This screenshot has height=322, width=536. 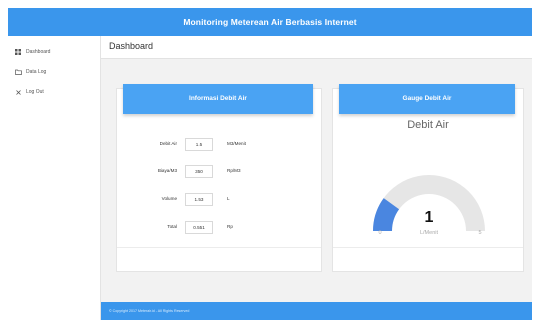 I want to click on sidebar-item-label: Log Out, so click(x=35, y=92).